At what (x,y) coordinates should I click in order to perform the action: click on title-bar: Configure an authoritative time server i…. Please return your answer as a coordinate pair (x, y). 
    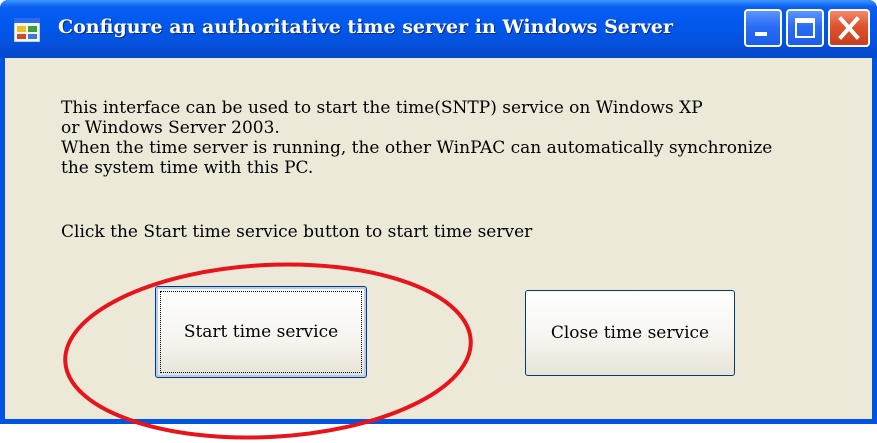
    Looking at the image, I should click on (438, 29).